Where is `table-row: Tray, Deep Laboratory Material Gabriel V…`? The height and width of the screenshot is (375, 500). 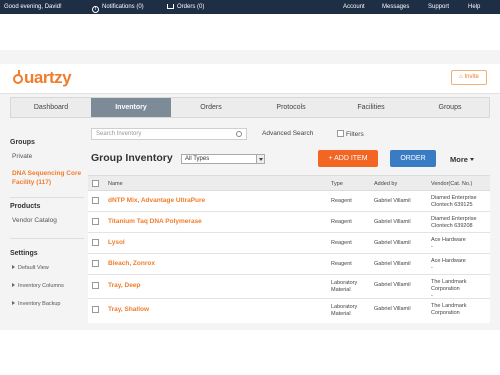 table-row: Tray, Deep Laboratory Material Gabriel V… is located at coordinates (289, 287).